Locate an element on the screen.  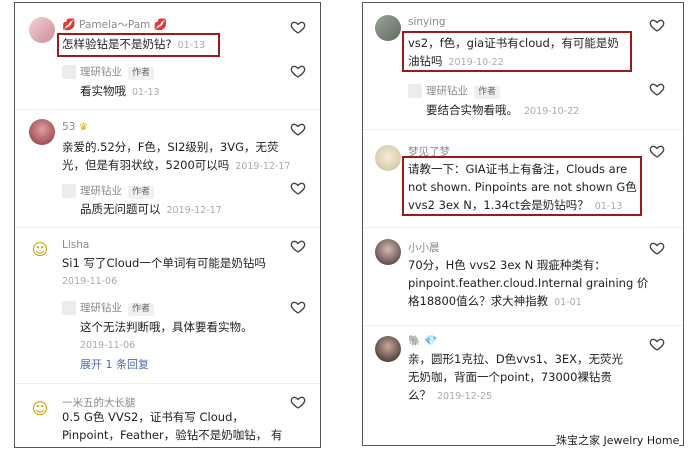
crown-icon: ♛ is located at coordinates (83, 127).